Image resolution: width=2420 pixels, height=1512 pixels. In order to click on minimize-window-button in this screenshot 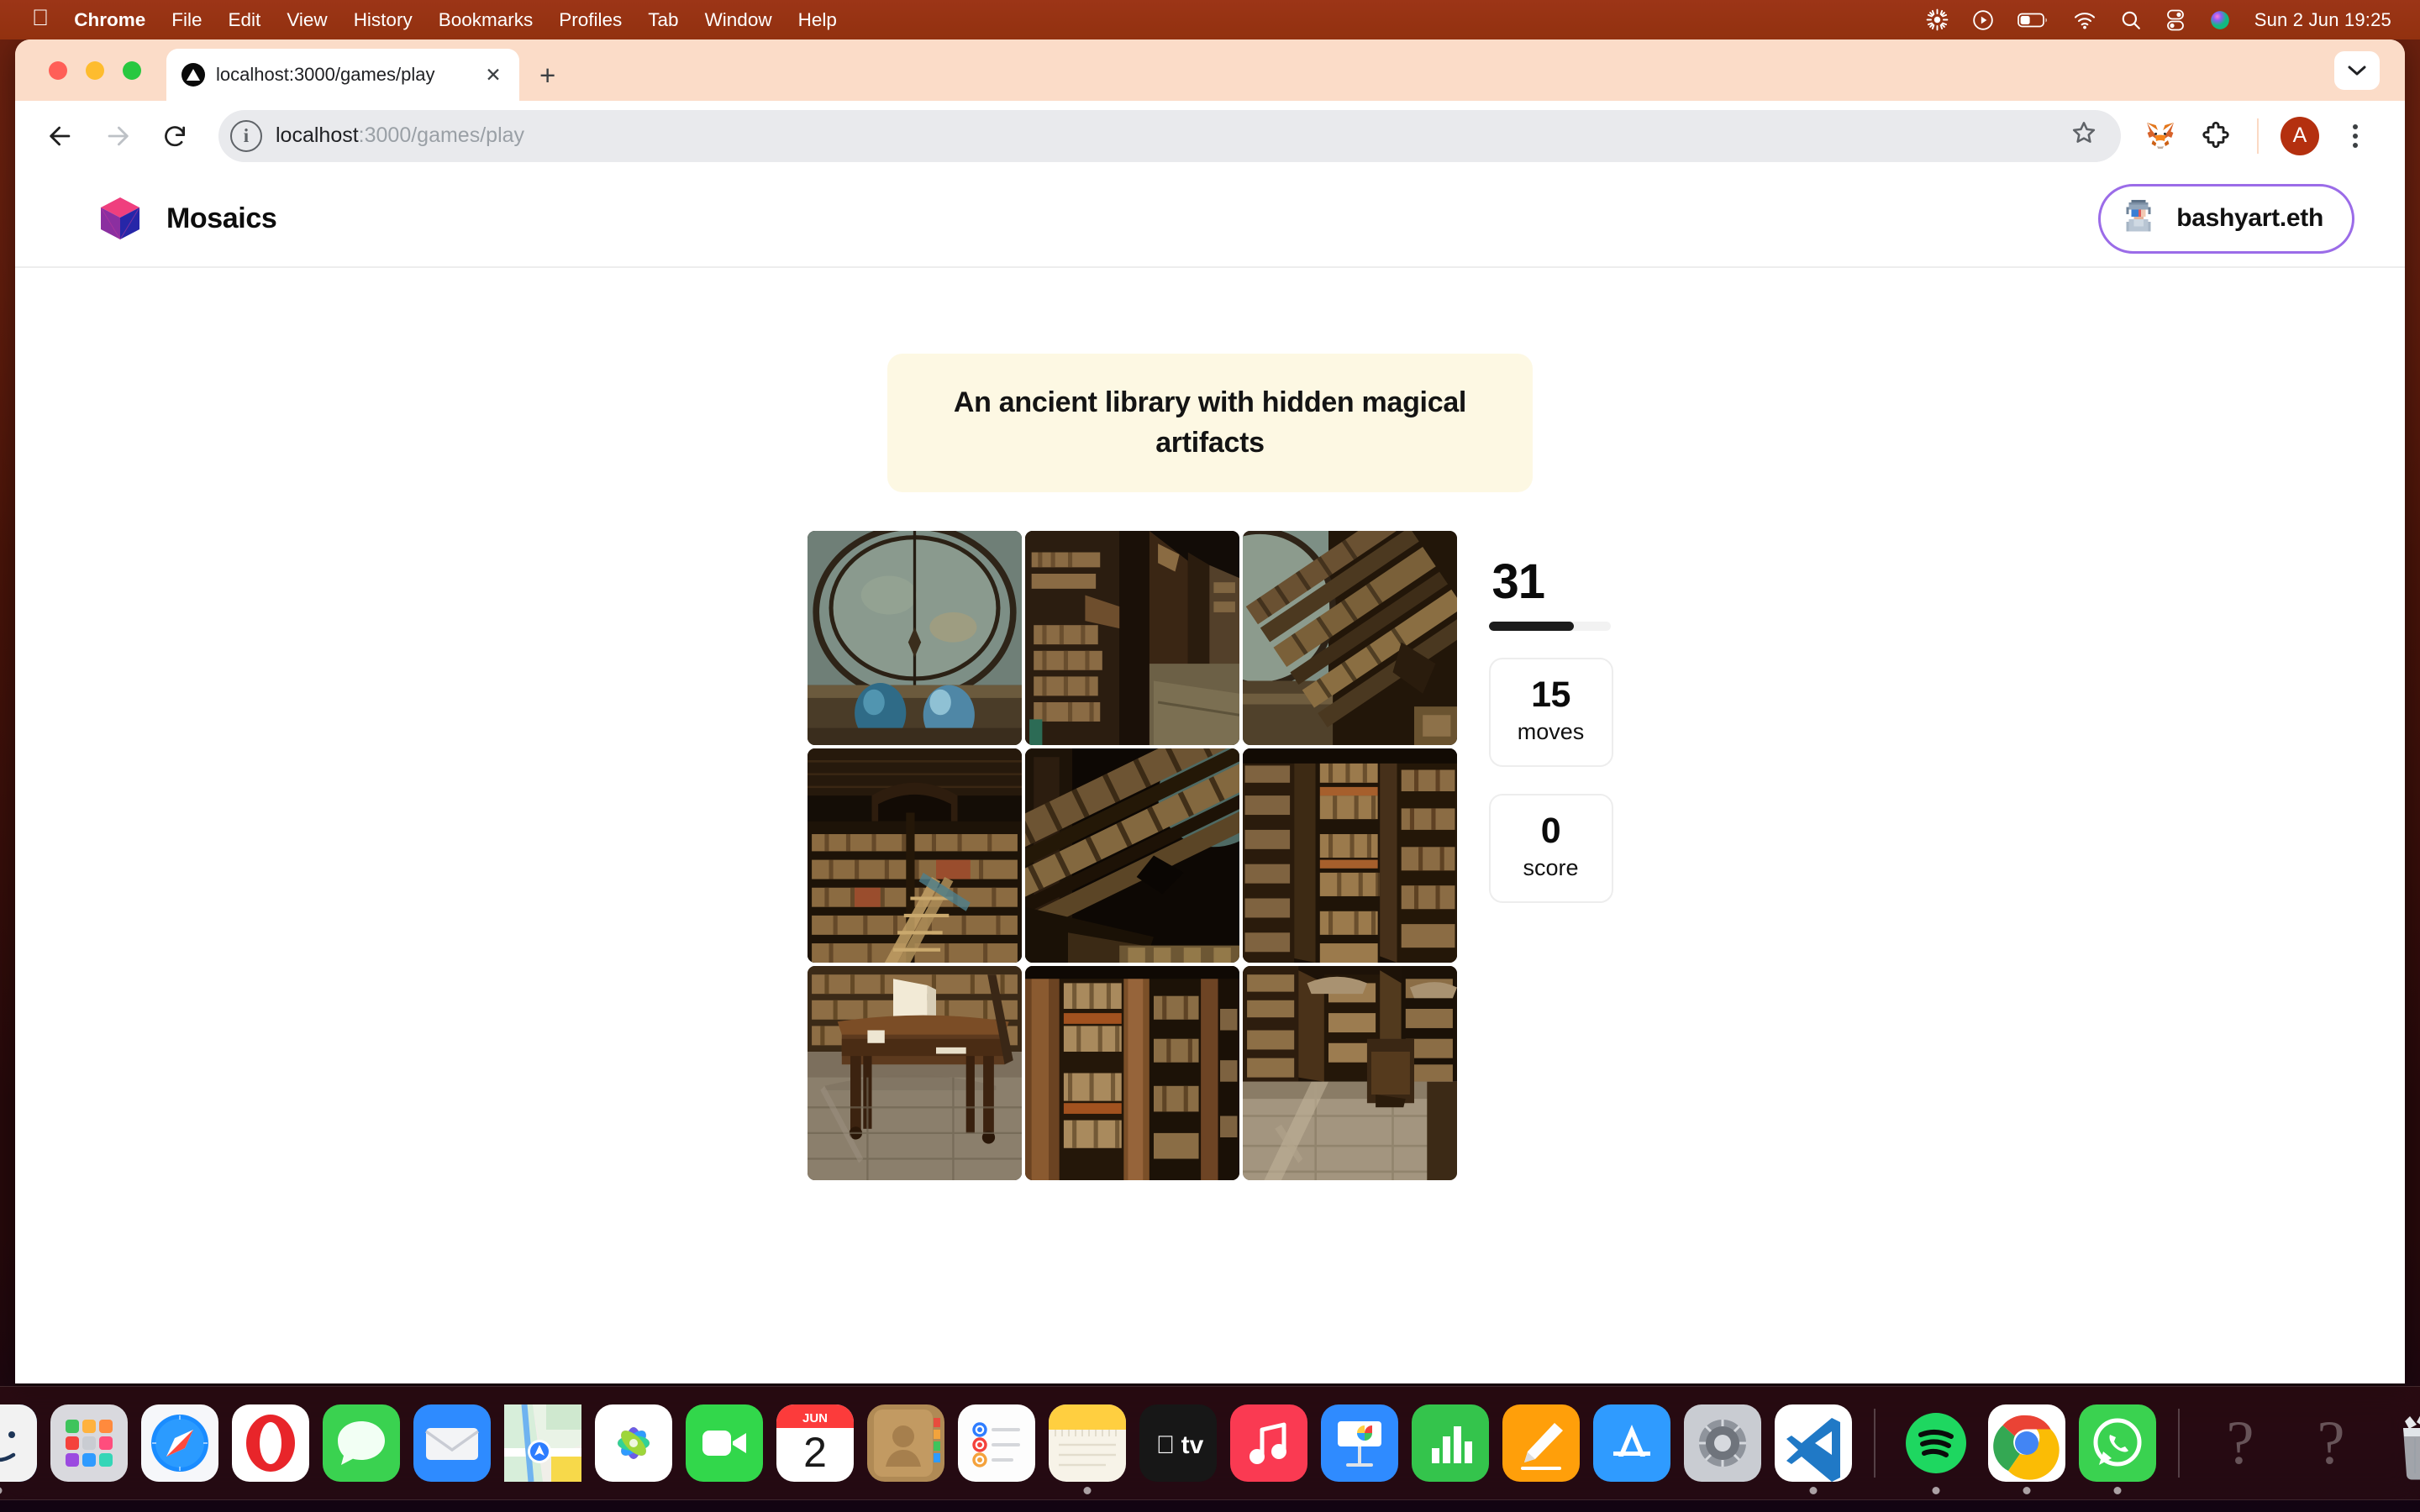, I will do `click(95, 70)`.